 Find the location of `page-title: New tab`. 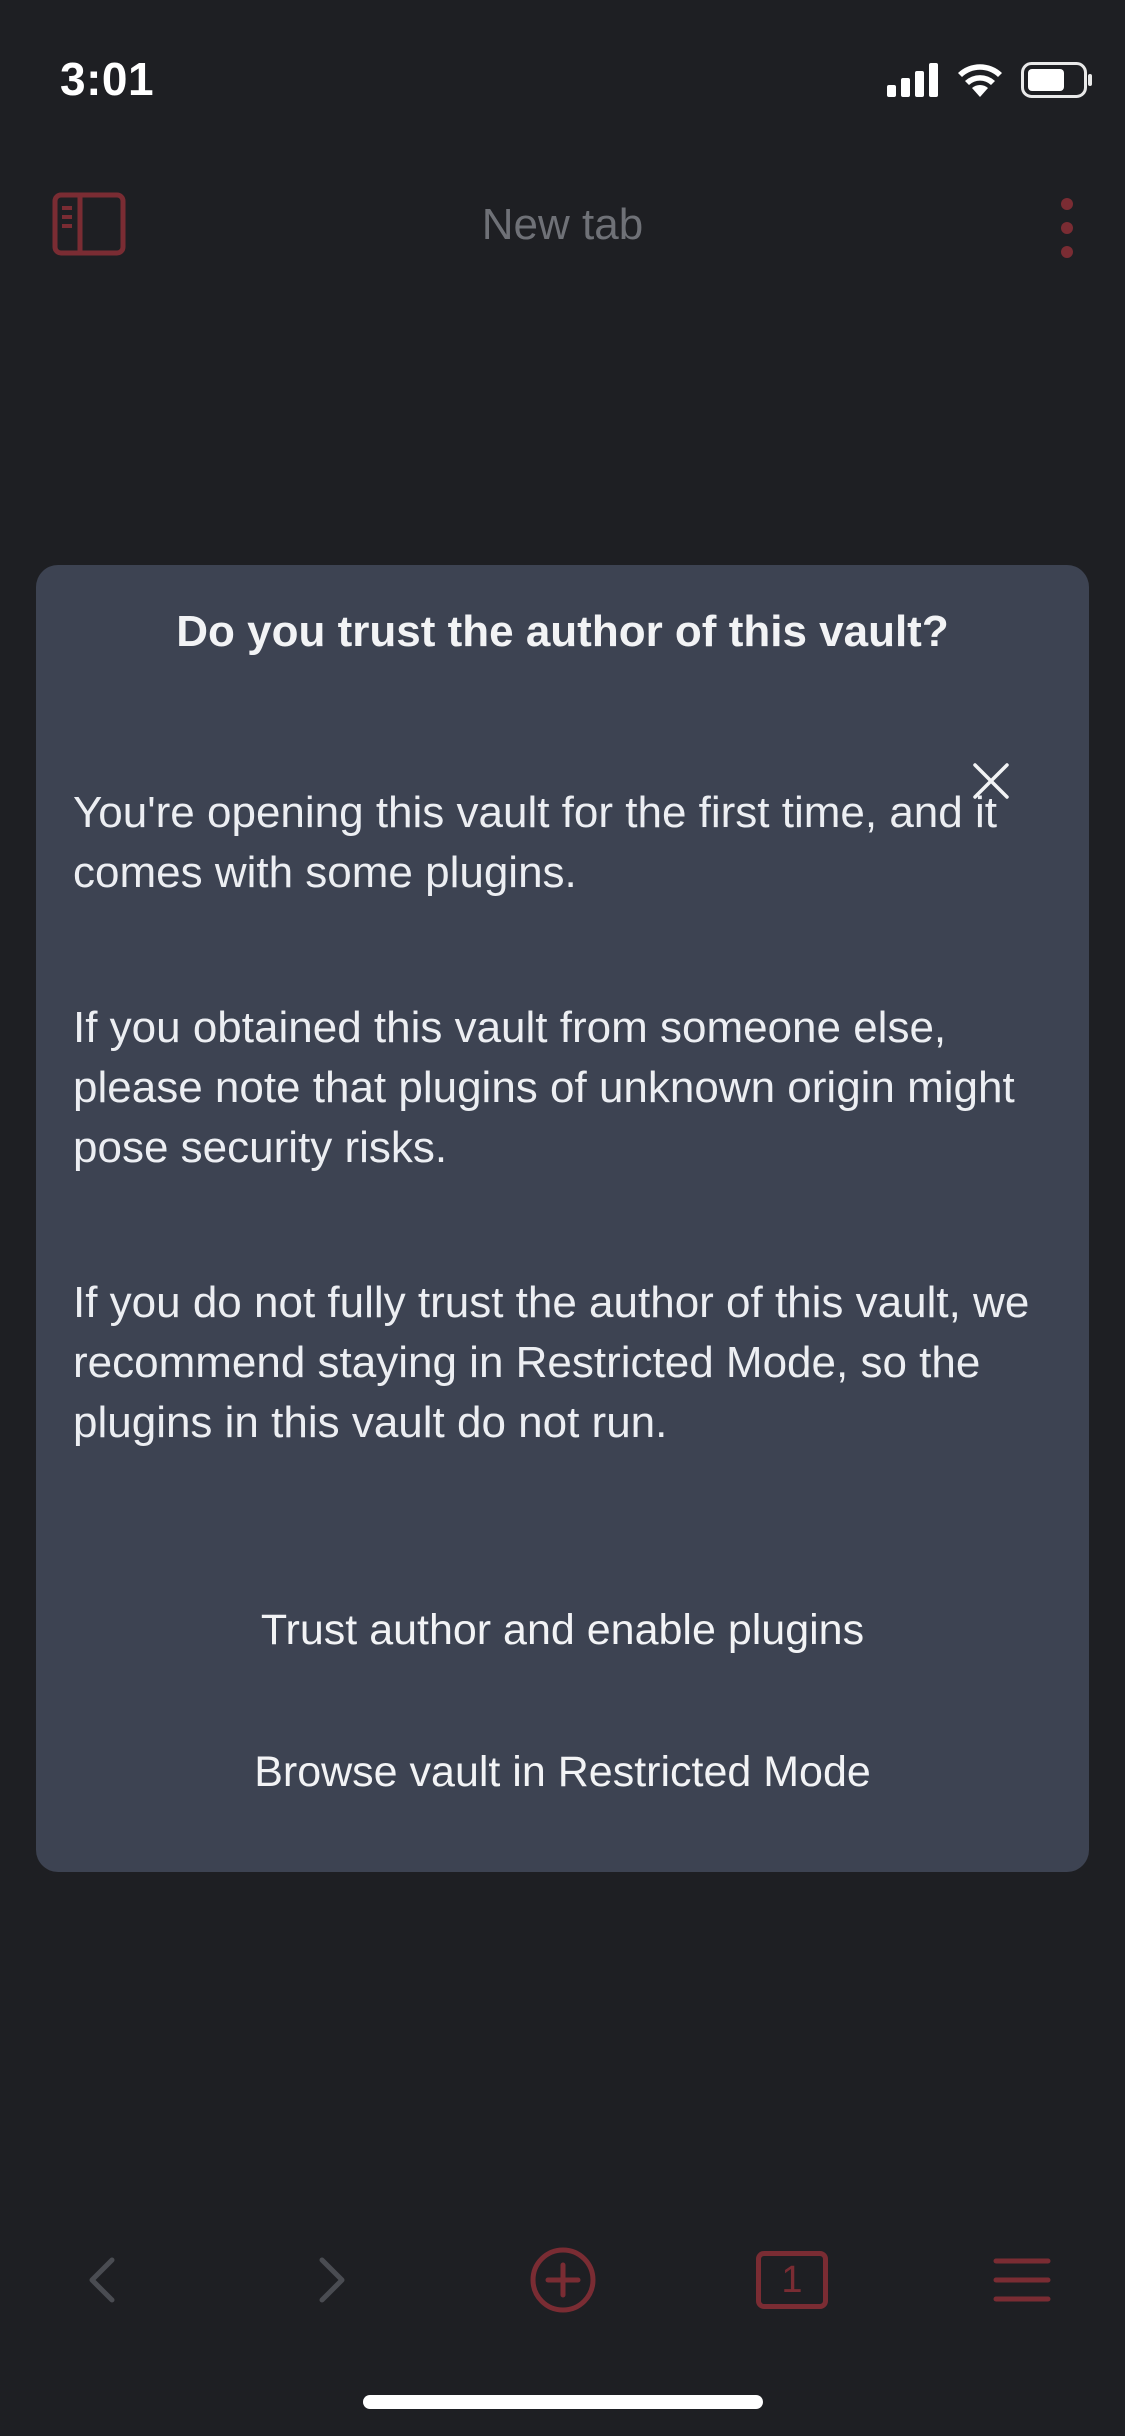

page-title: New tab is located at coordinates (562, 224).